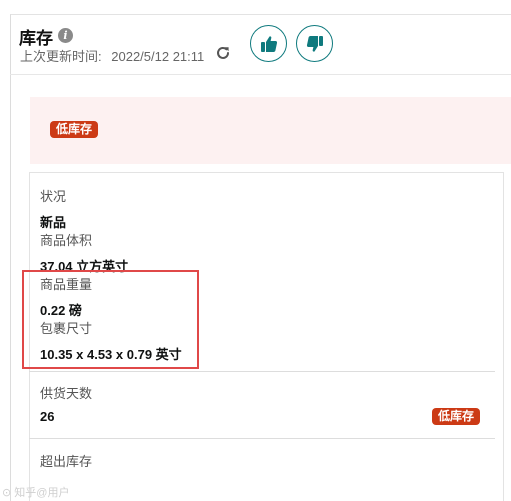  What do you see at coordinates (47, 416) in the screenshot?
I see `supply-days-value: 26` at bounding box center [47, 416].